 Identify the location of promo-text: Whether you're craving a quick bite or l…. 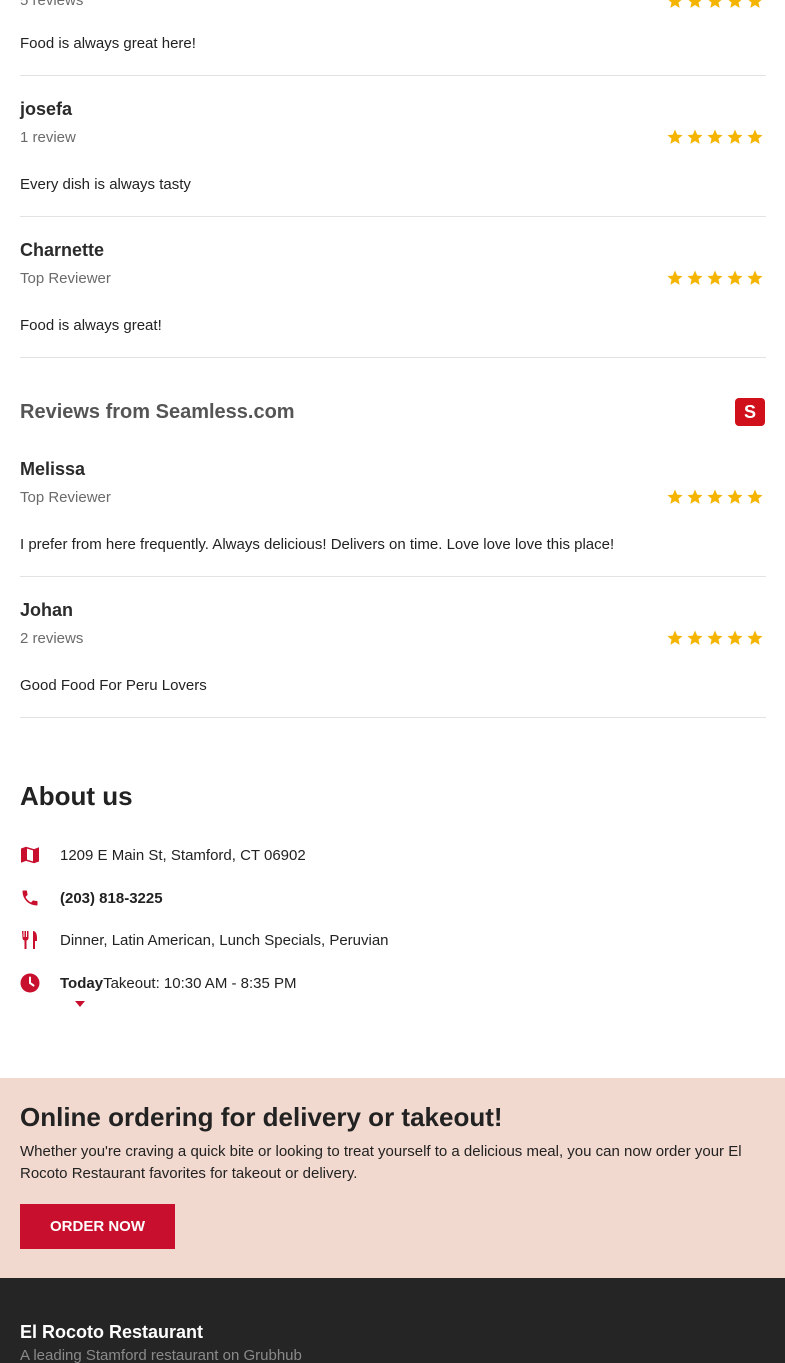
(381, 1162).